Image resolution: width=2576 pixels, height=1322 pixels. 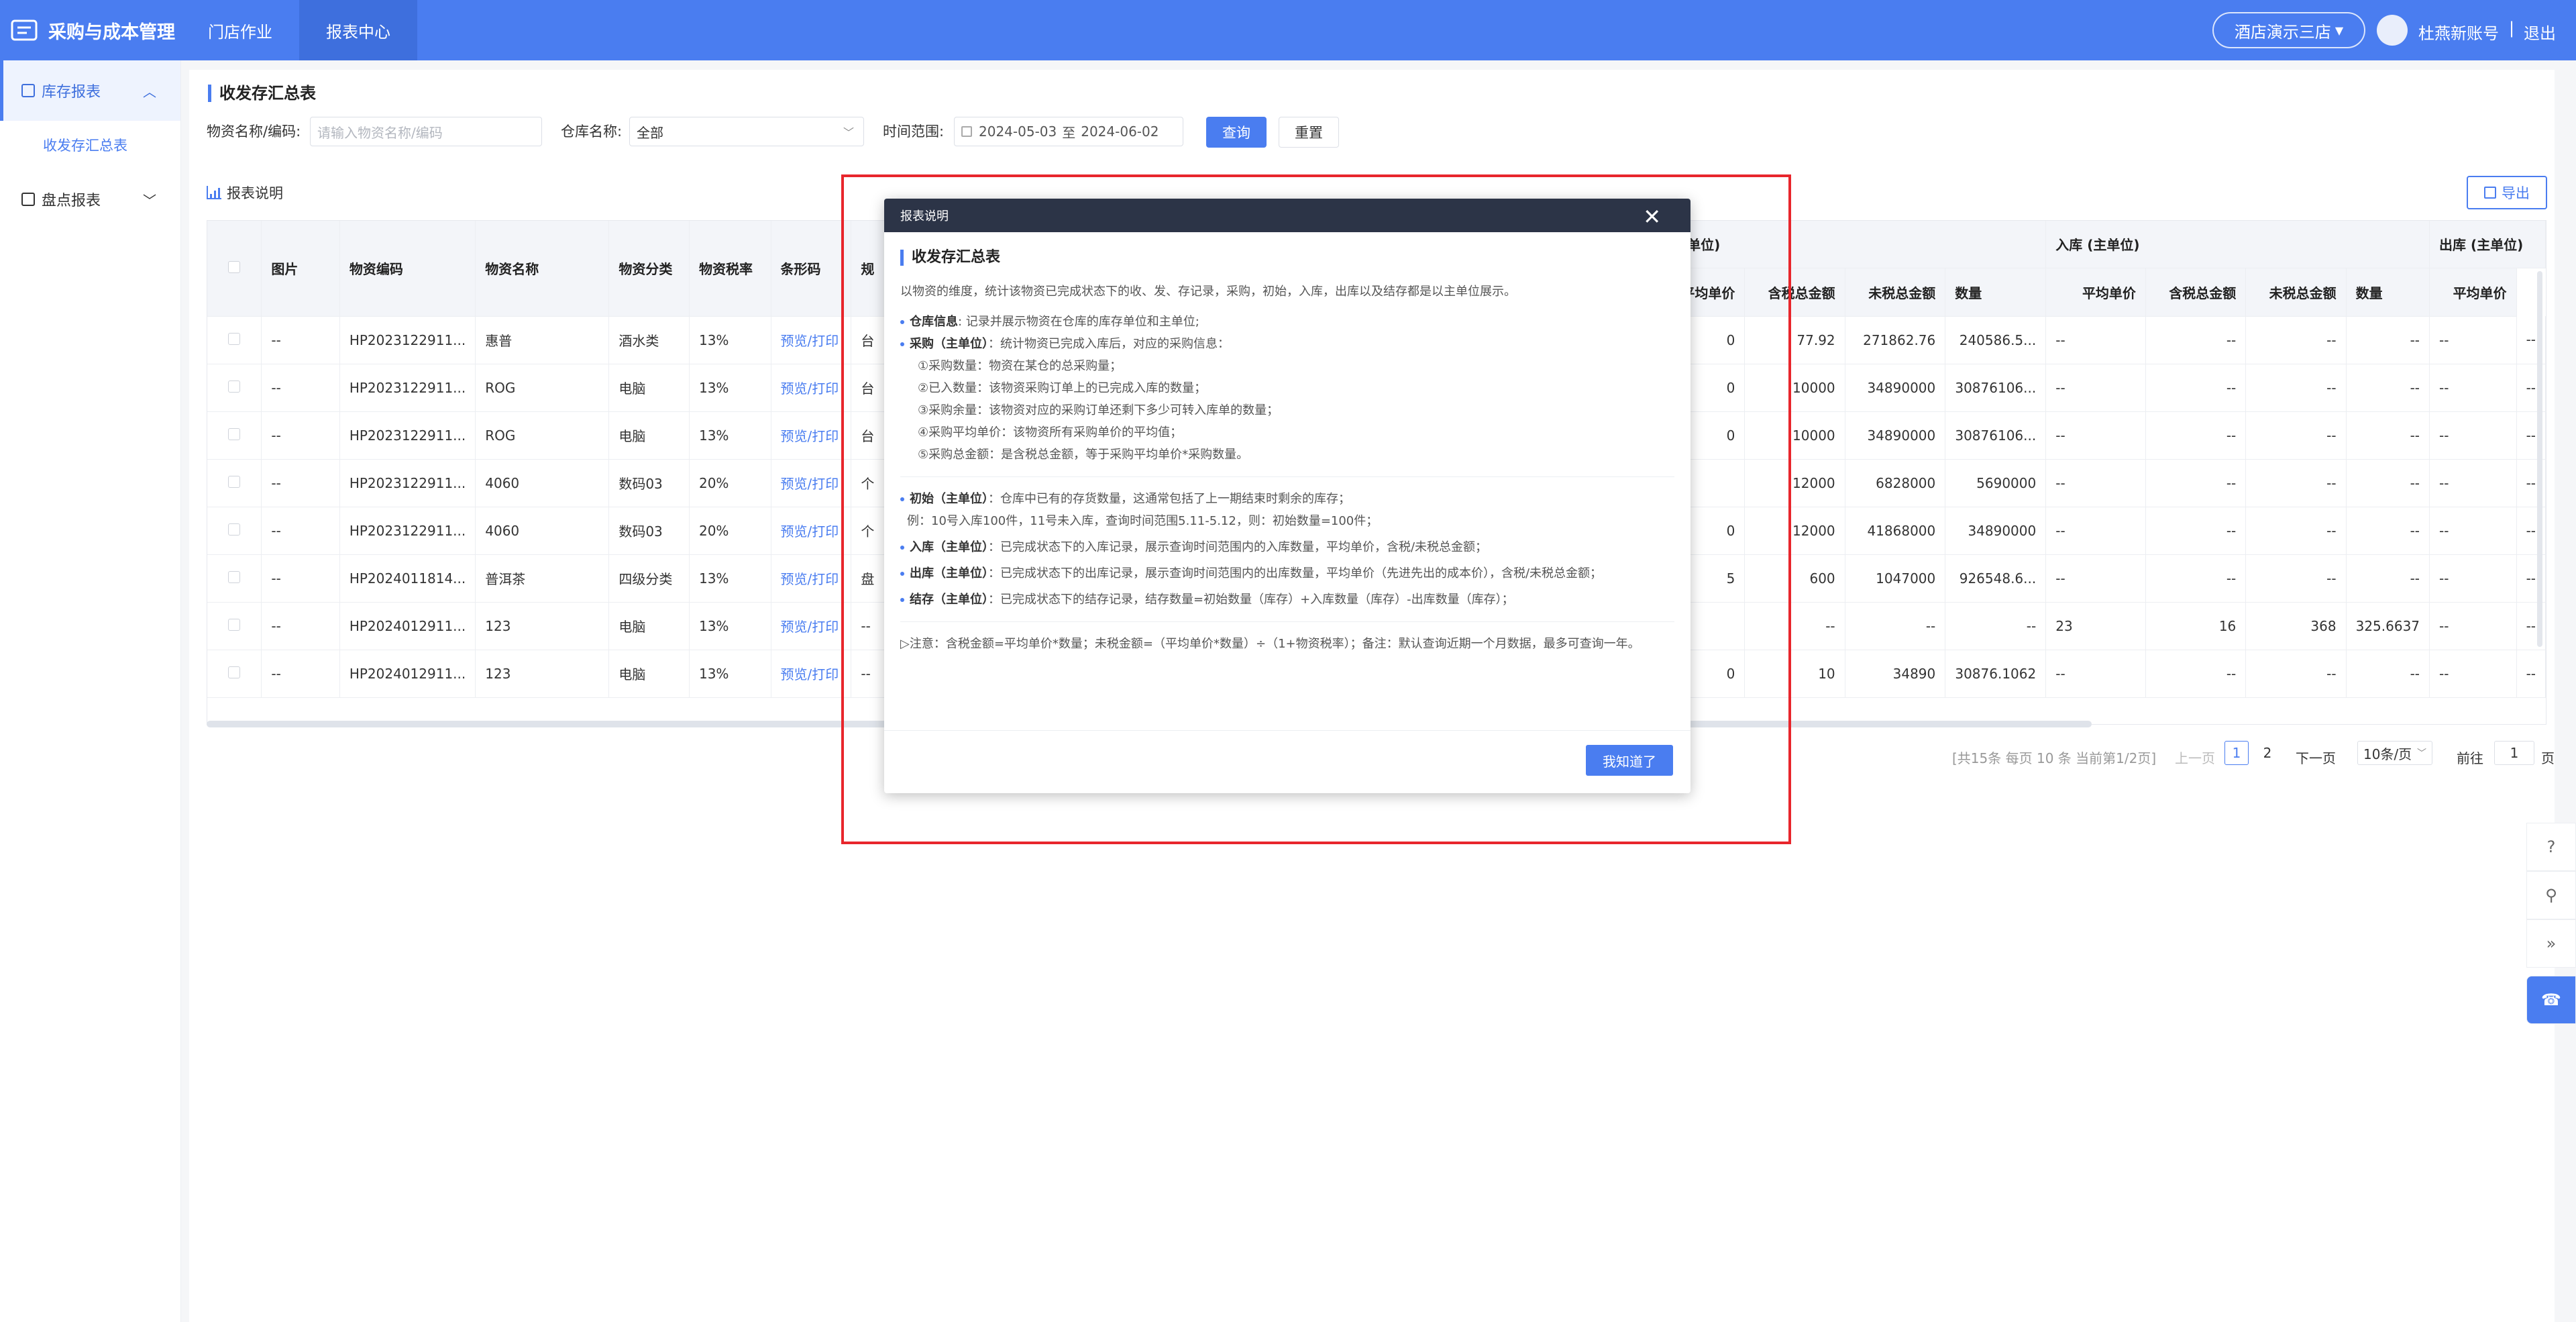 What do you see at coordinates (1629, 760) in the screenshot?
I see `ok-button: 我知道了` at bounding box center [1629, 760].